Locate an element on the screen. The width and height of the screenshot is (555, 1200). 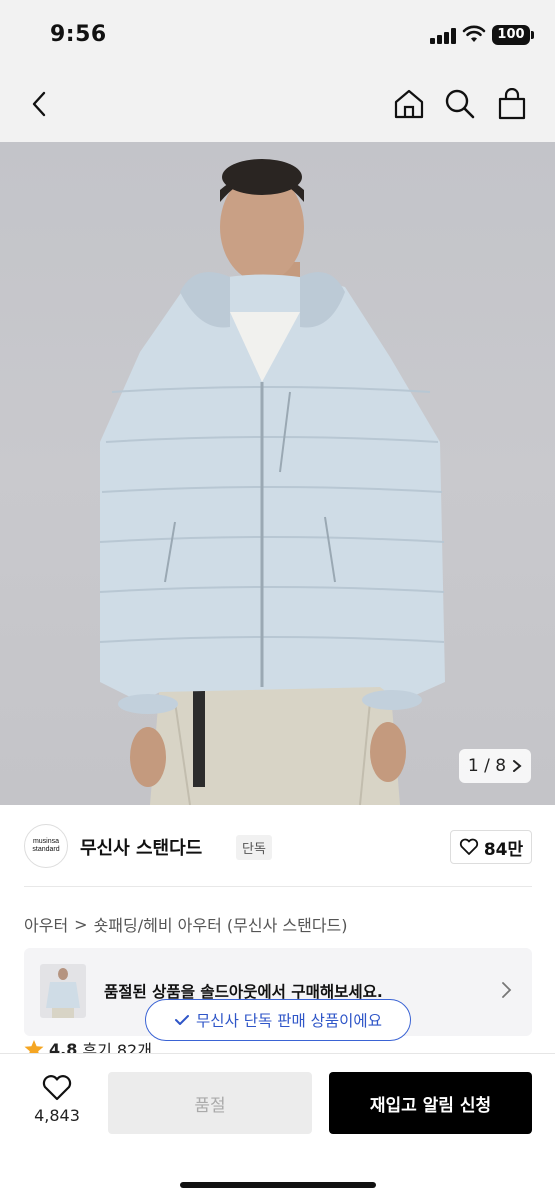
image-counter-text: 1 / 8 is located at coordinates (487, 766).